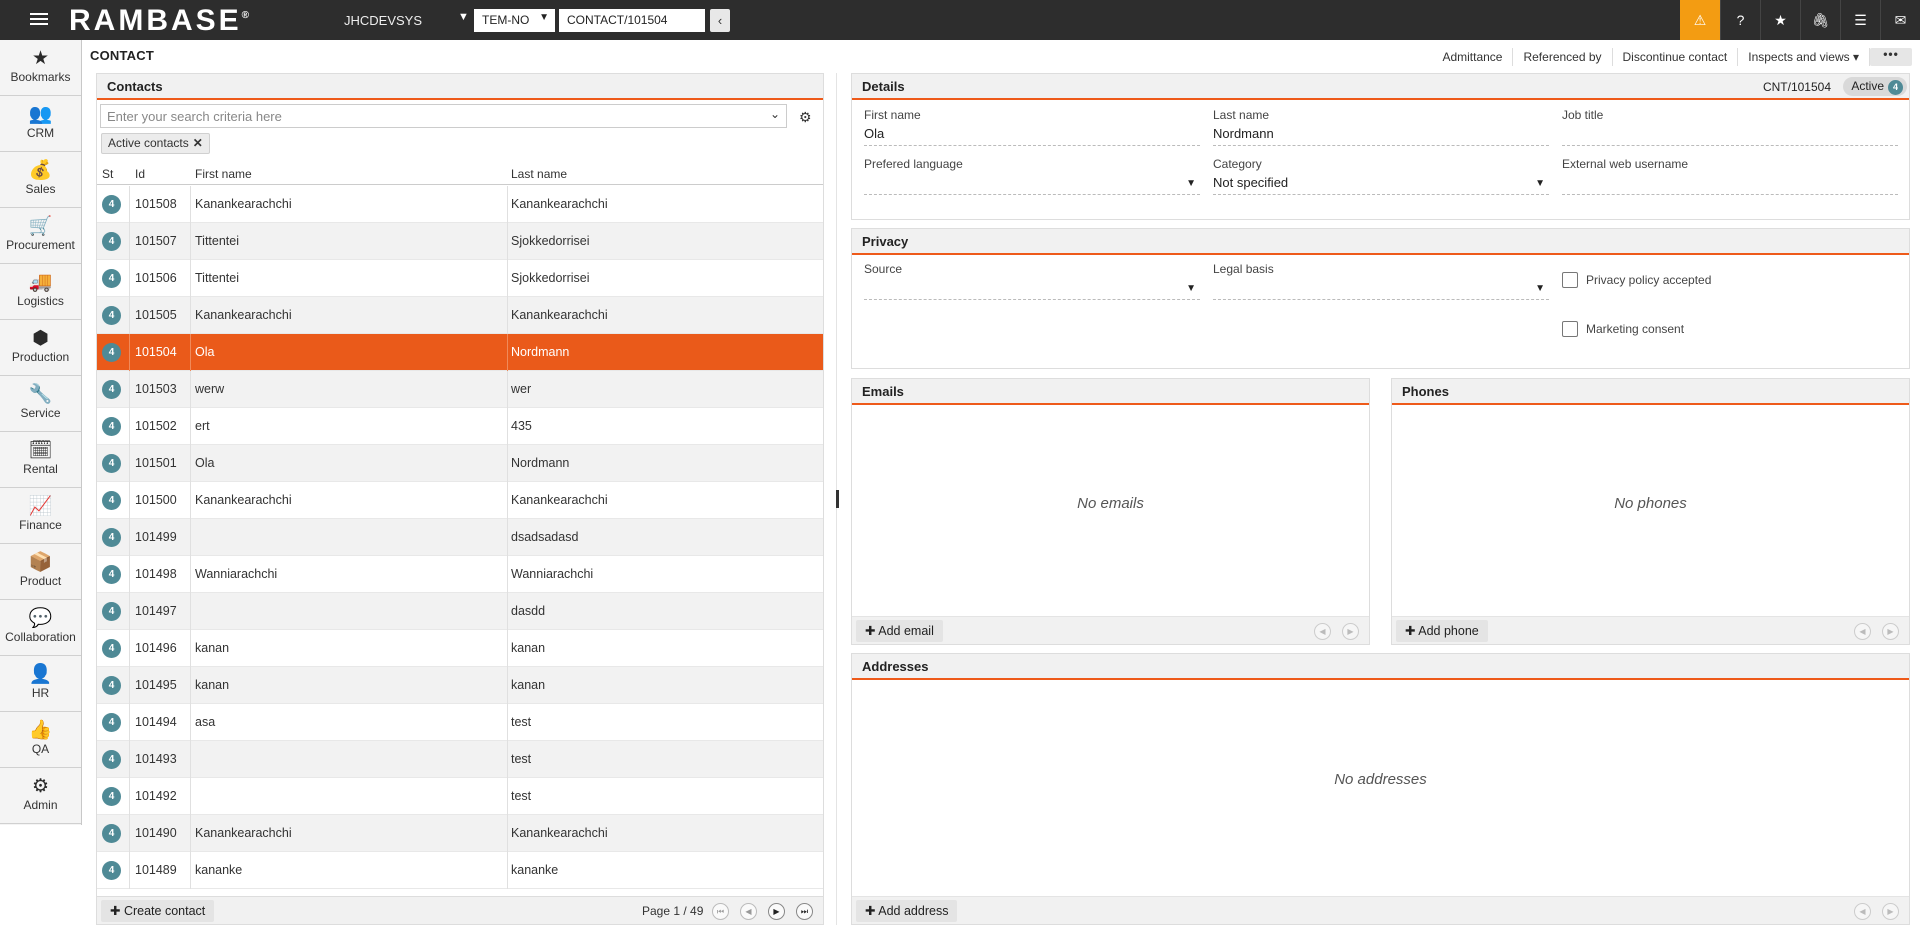 The image size is (1920, 937). What do you see at coordinates (198, 143) in the screenshot?
I see `close-icon: ✕` at bounding box center [198, 143].